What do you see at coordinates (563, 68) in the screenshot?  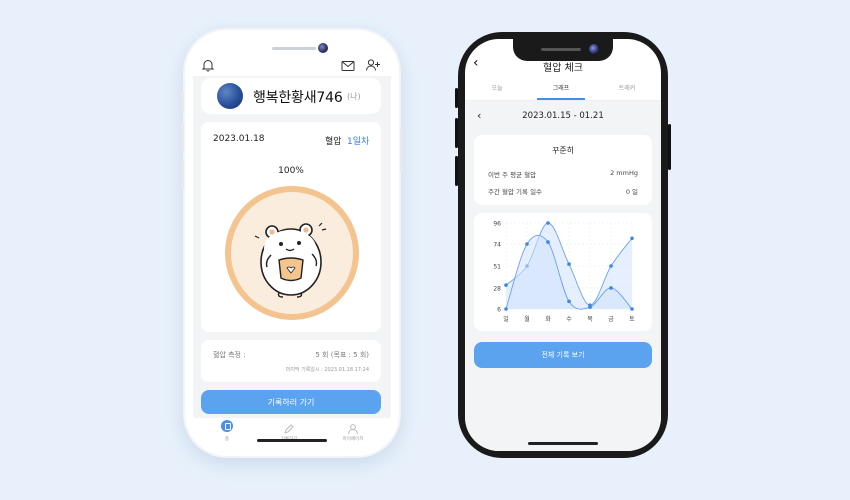 I see `screen-title: 혈압 체크` at bounding box center [563, 68].